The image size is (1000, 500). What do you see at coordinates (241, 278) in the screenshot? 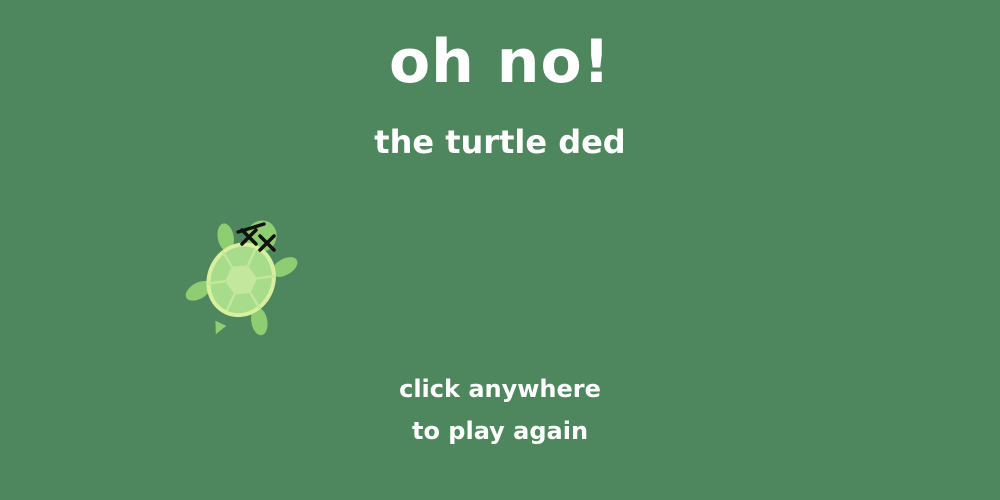
I see `dead-turtle-icon` at bounding box center [241, 278].